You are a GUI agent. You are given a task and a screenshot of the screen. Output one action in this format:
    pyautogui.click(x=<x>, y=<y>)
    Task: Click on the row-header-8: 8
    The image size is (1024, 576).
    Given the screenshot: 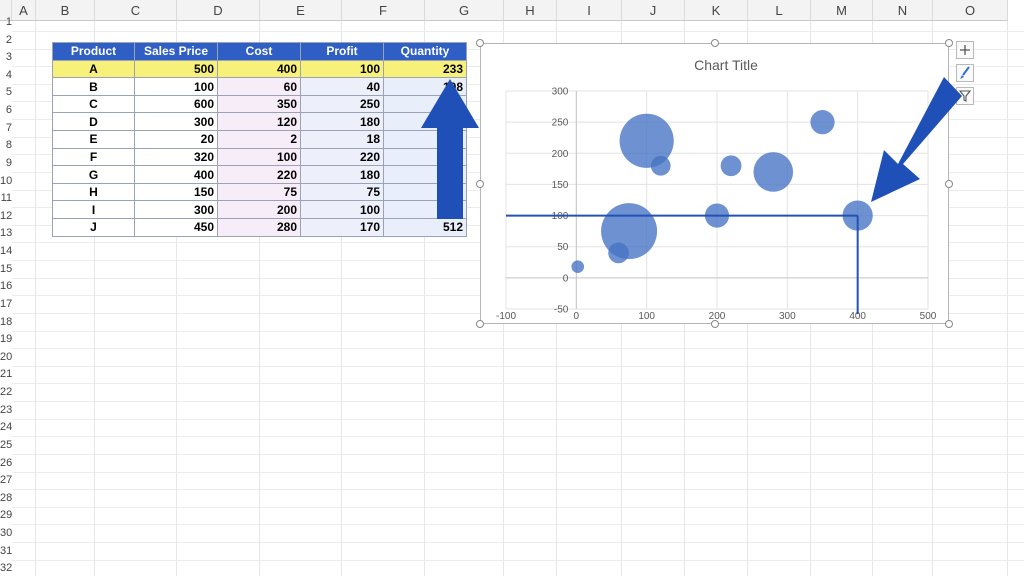 What is the action you would take?
    pyautogui.click(x=6, y=146)
    